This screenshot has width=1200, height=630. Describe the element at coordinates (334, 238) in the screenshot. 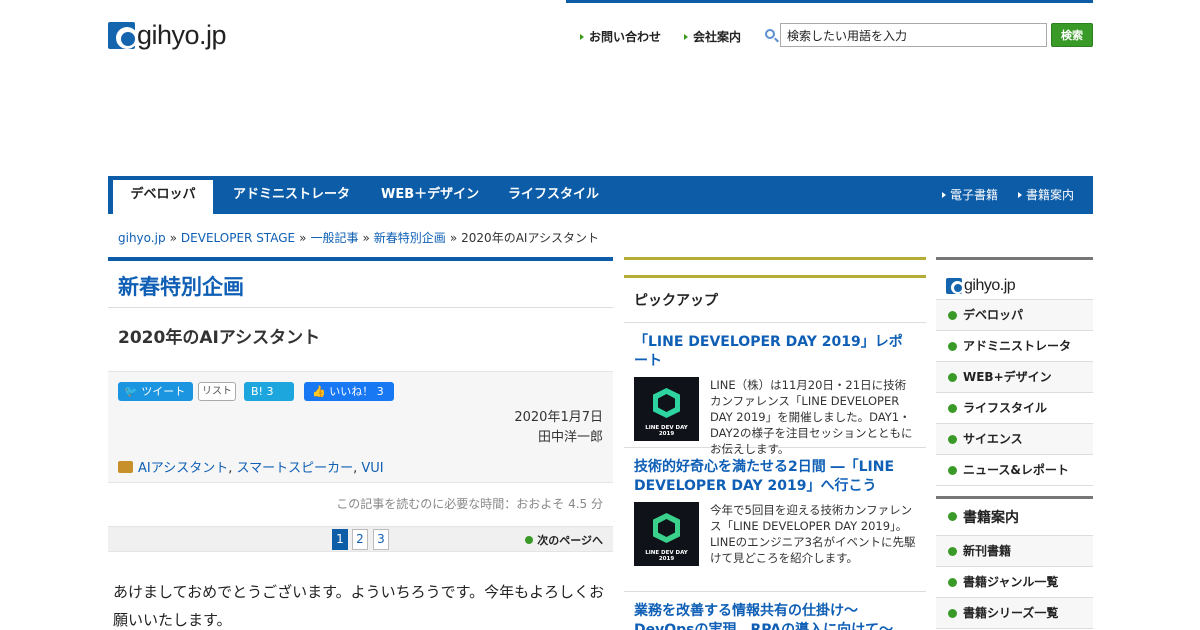

I see `breadcrumb-general: 一般記事` at that location.